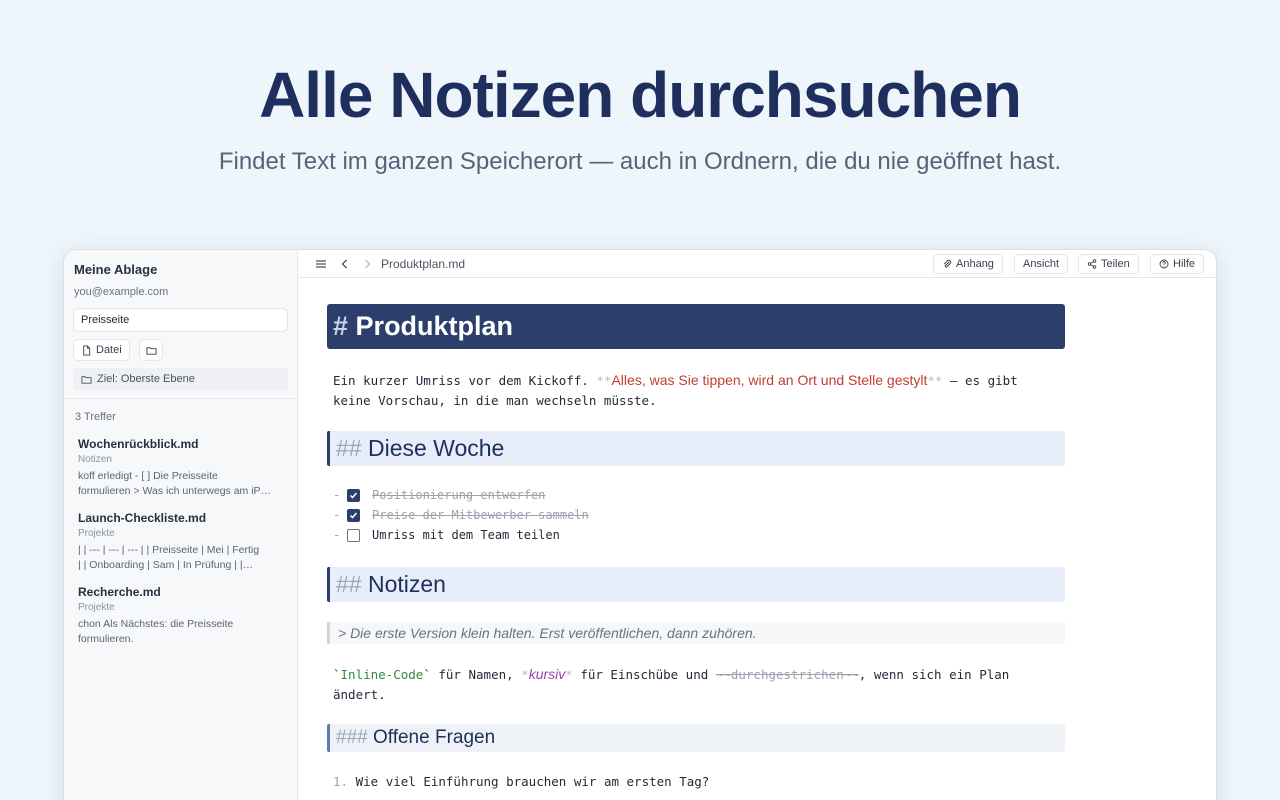  Describe the element at coordinates (947, 263) in the screenshot. I see `paperclip-icon` at that location.